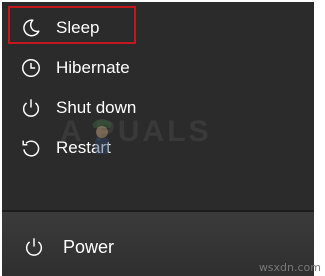  I want to click on menu-item-sleep: Sleep, so click(158, 28).